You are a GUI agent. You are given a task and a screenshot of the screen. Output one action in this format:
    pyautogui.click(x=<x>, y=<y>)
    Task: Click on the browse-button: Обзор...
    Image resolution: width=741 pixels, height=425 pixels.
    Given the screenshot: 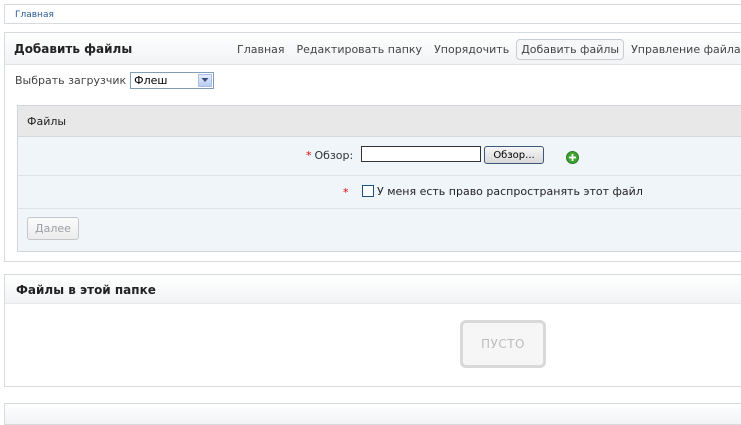 What is the action you would take?
    pyautogui.click(x=514, y=155)
    